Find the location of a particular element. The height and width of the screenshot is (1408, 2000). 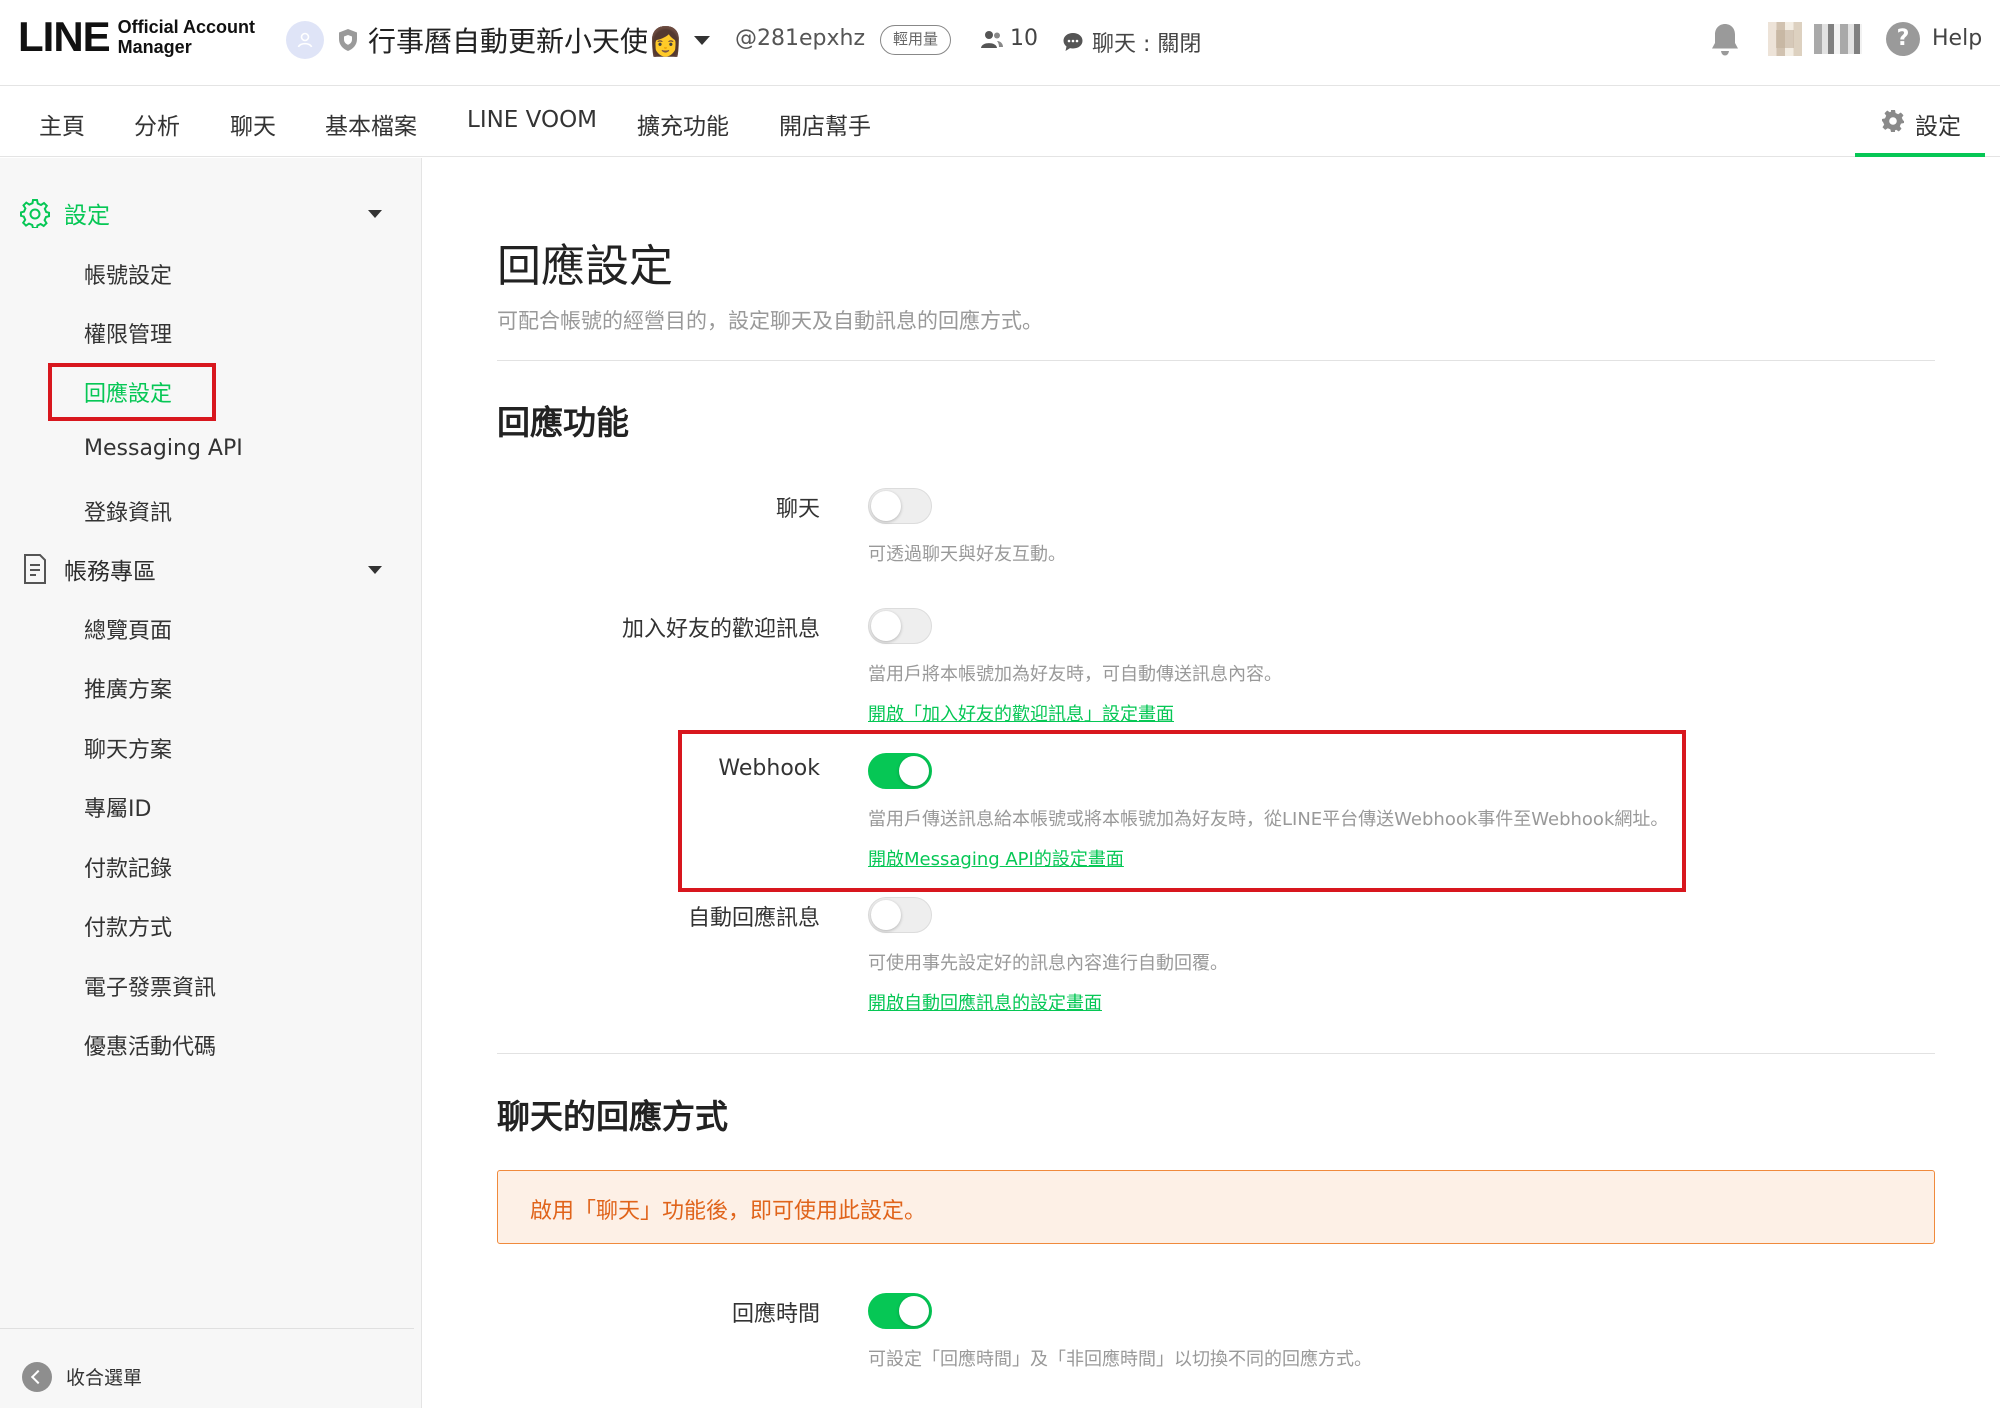

sidebar-item-promotion-plan: 推廣方案 is located at coordinates (128, 688).